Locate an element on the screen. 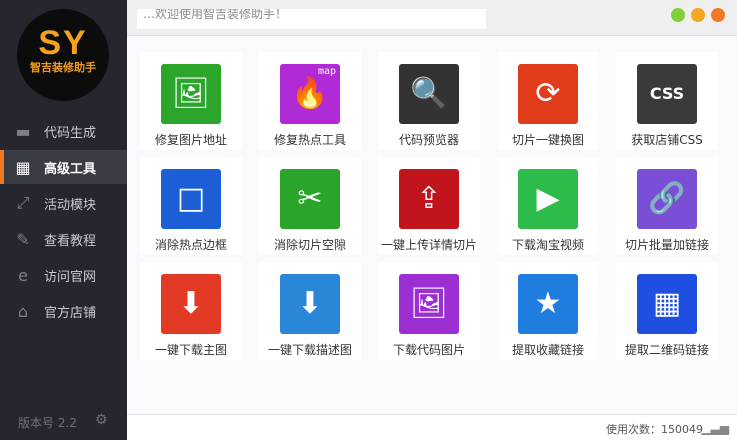 The width and height of the screenshot is (737, 440). tool-card: ▶ 下载淘宝视频 is located at coordinates (548, 206).